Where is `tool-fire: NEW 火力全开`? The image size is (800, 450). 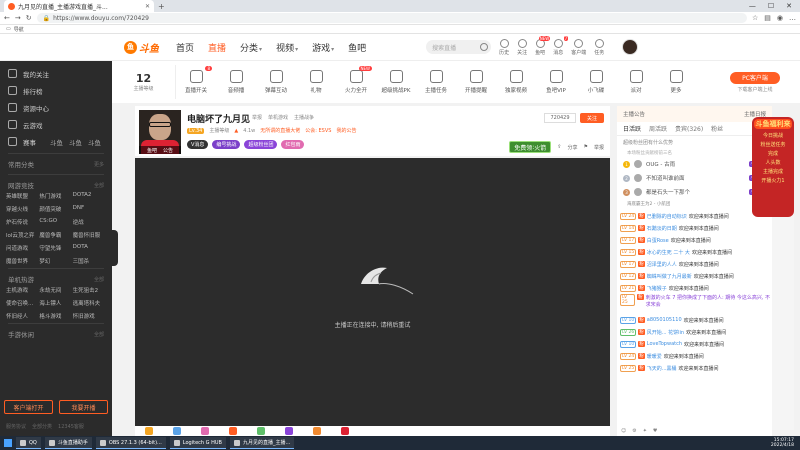
tool-fire: NEW 火力全开 is located at coordinates (356, 80).